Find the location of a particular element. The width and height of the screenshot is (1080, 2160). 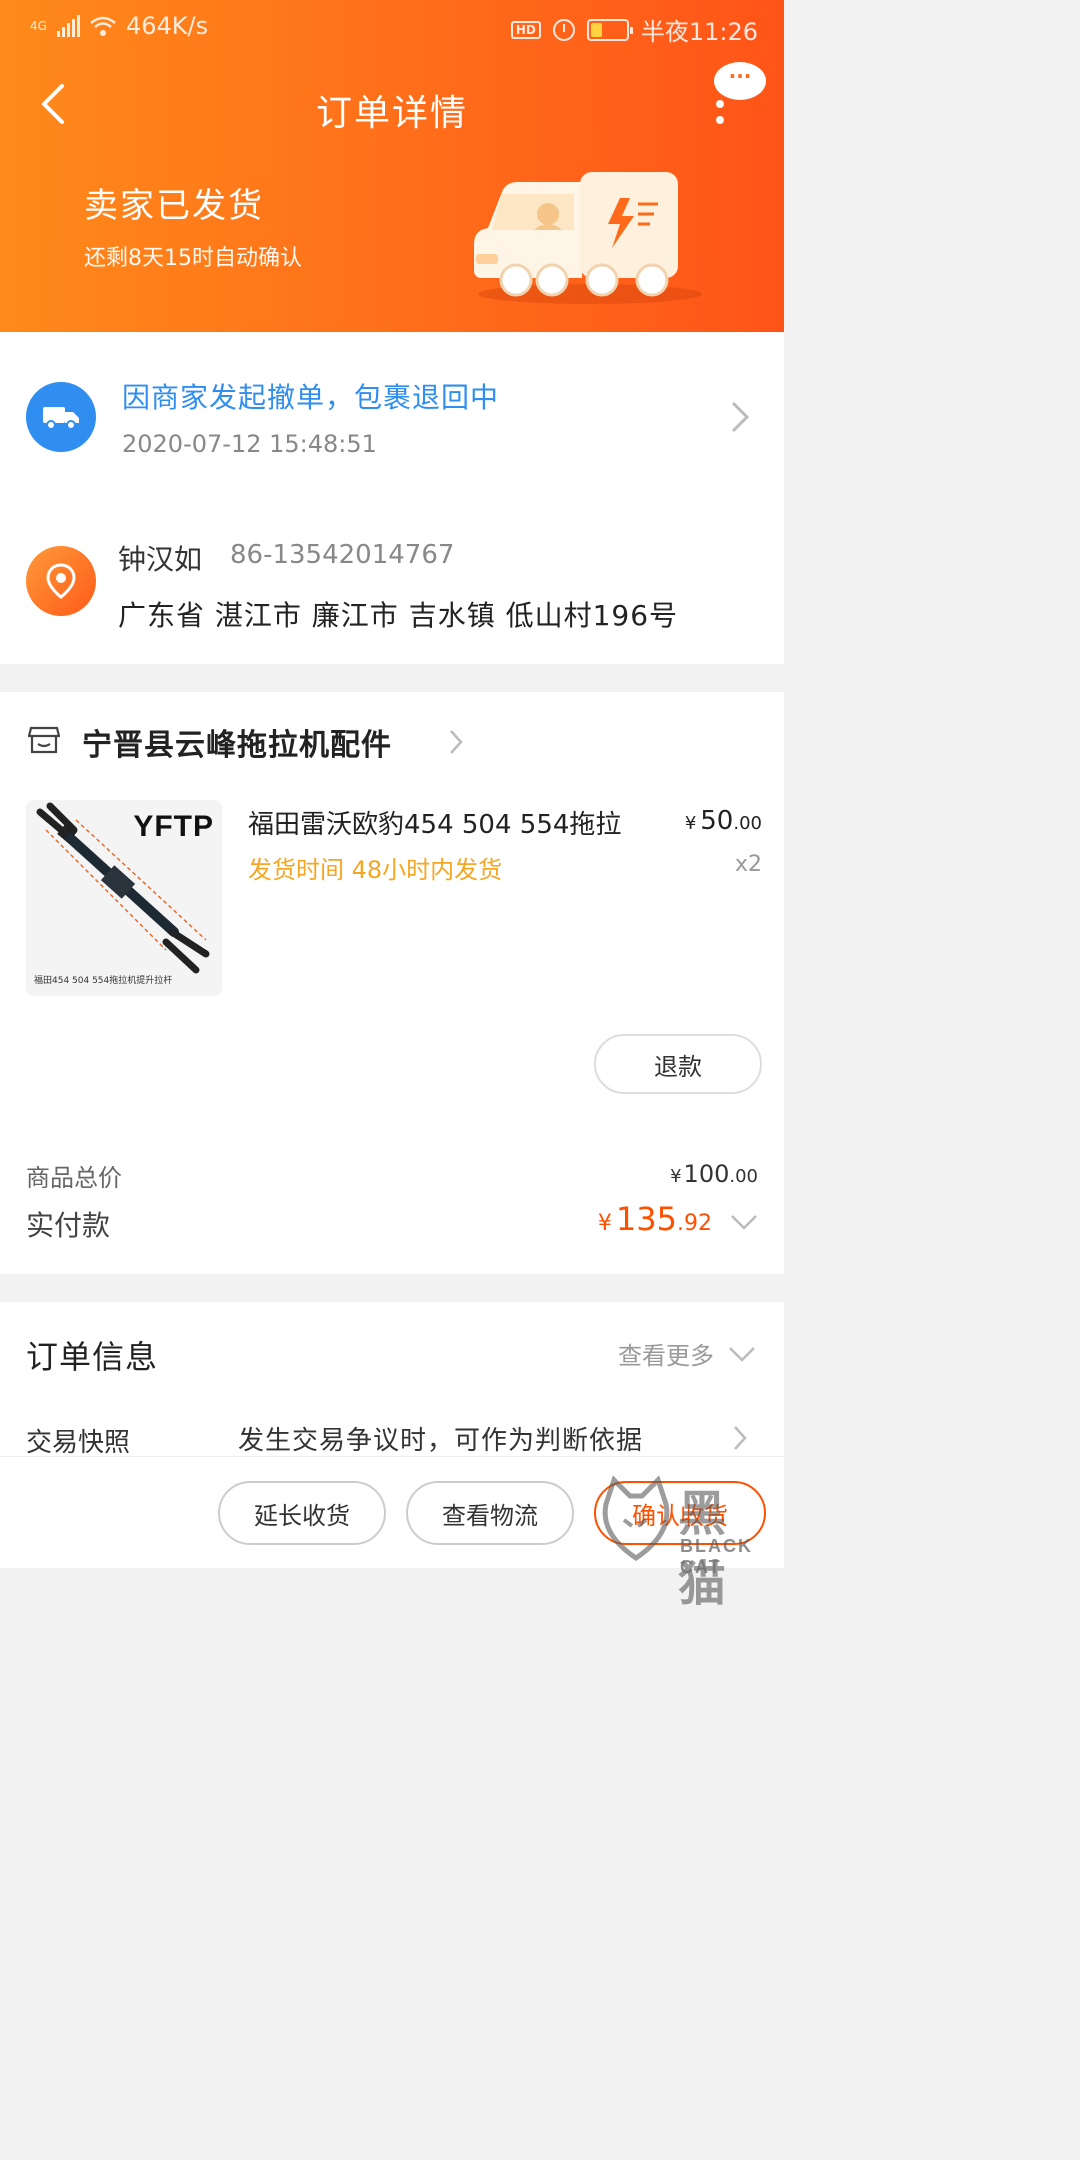

hd-icon: HD is located at coordinates (525, 29).